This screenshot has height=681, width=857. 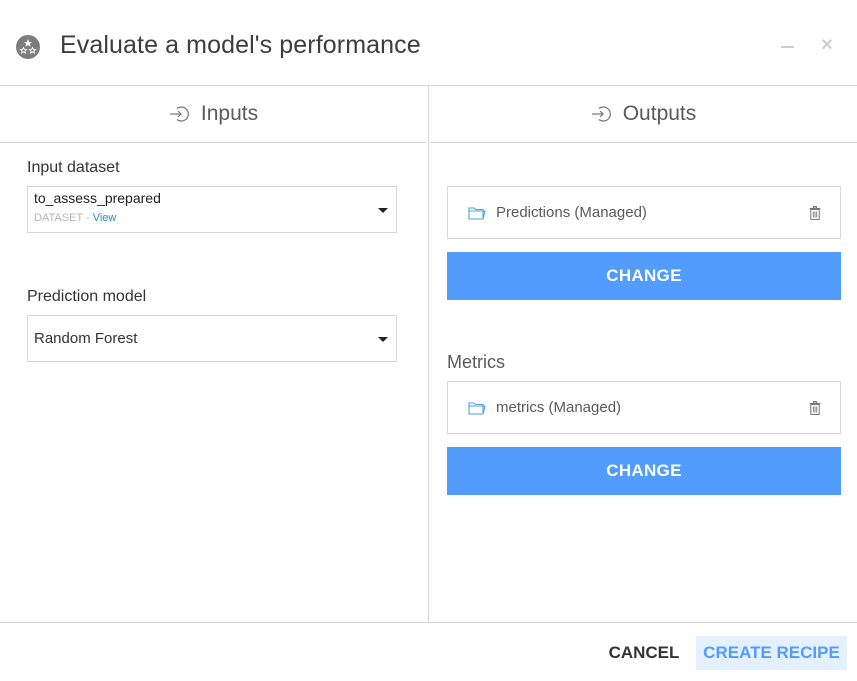 I want to click on evaluate-recipe-icon, so click(x=28, y=47).